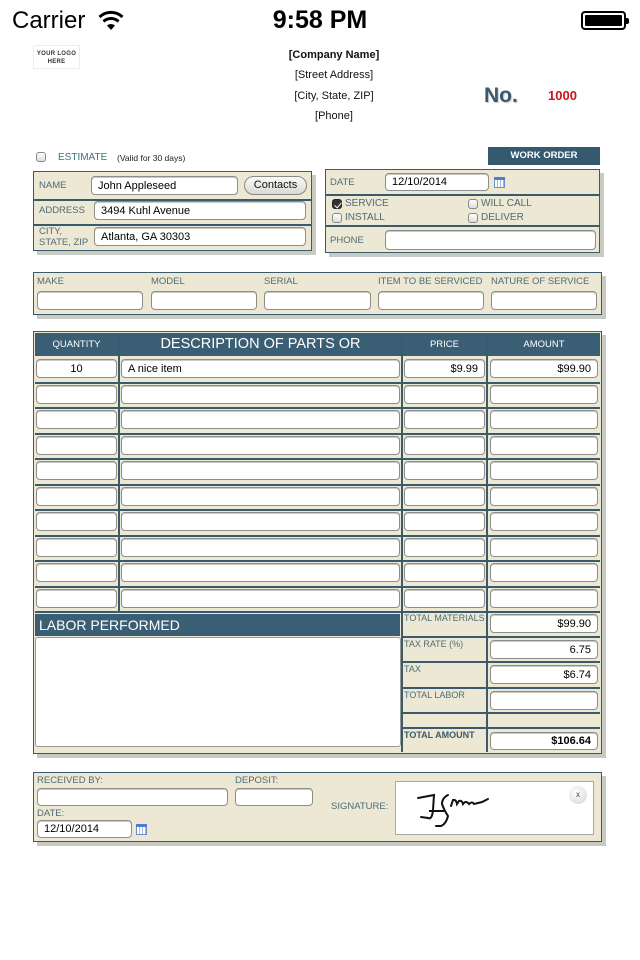 Image resolution: width=640 pixels, height=960 pixels. Describe the element at coordinates (257, 780) in the screenshot. I see `deposit-label: DEPOSIT:` at that location.